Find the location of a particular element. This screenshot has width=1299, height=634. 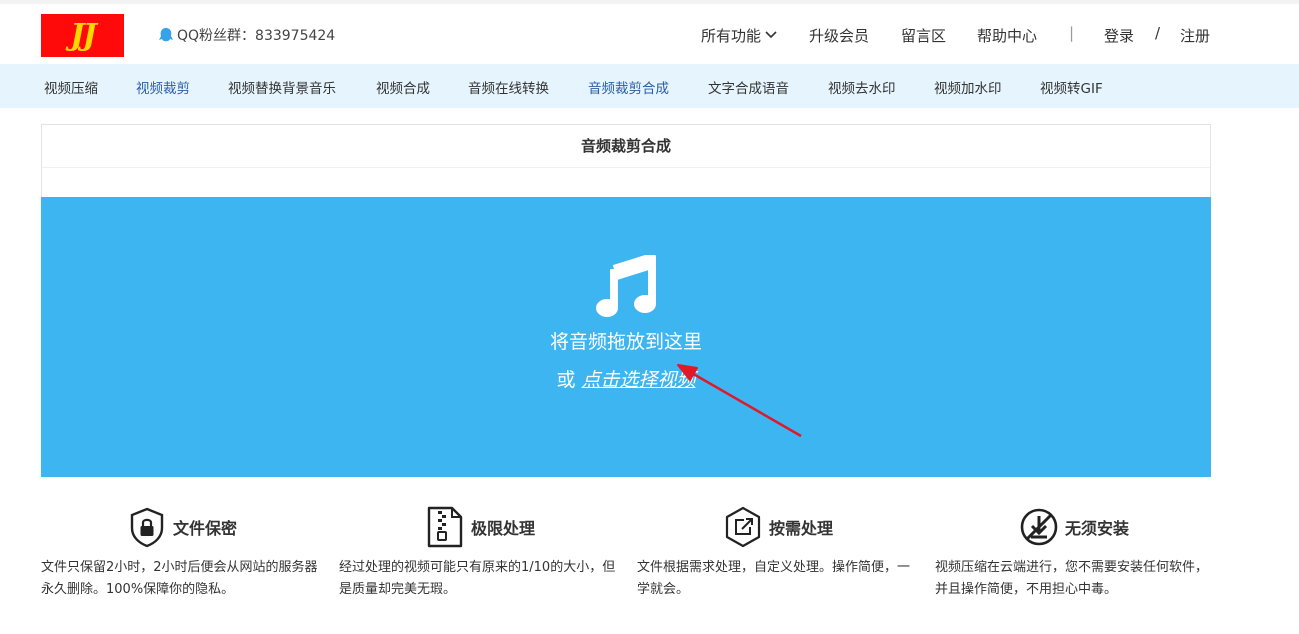

feature-title: 文件保密 is located at coordinates (205, 528).